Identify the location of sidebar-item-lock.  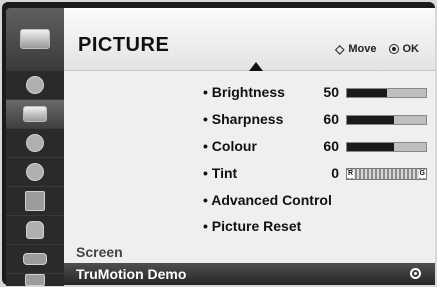
(35, 229).